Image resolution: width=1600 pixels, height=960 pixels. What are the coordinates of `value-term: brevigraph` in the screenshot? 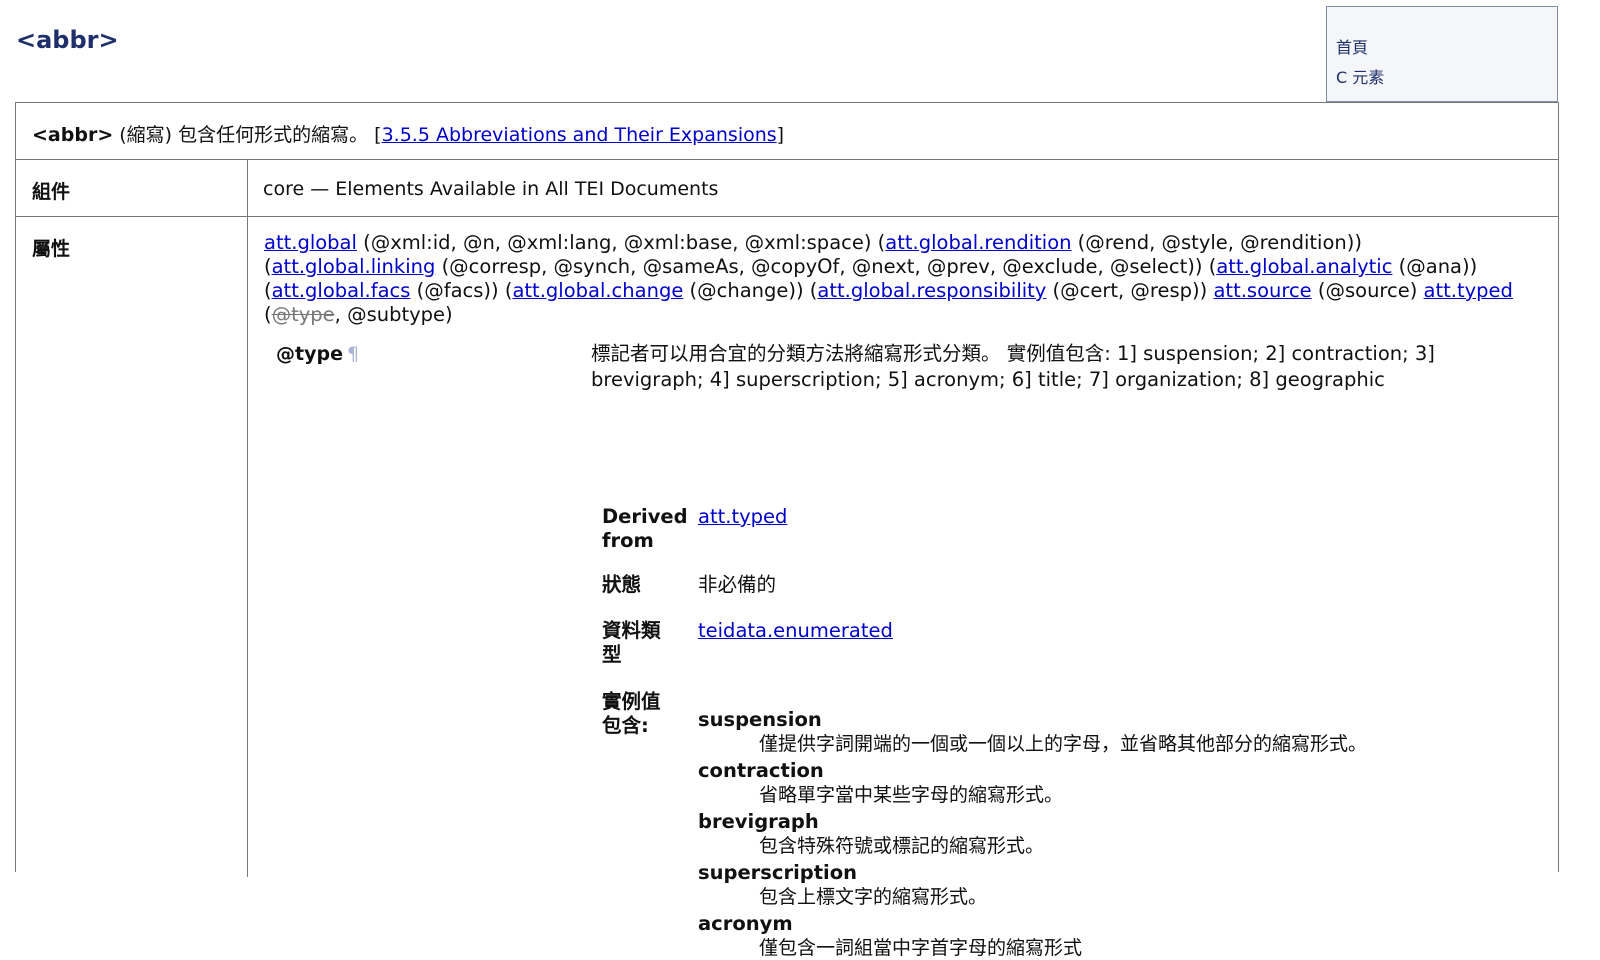 It's located at (758, 821).